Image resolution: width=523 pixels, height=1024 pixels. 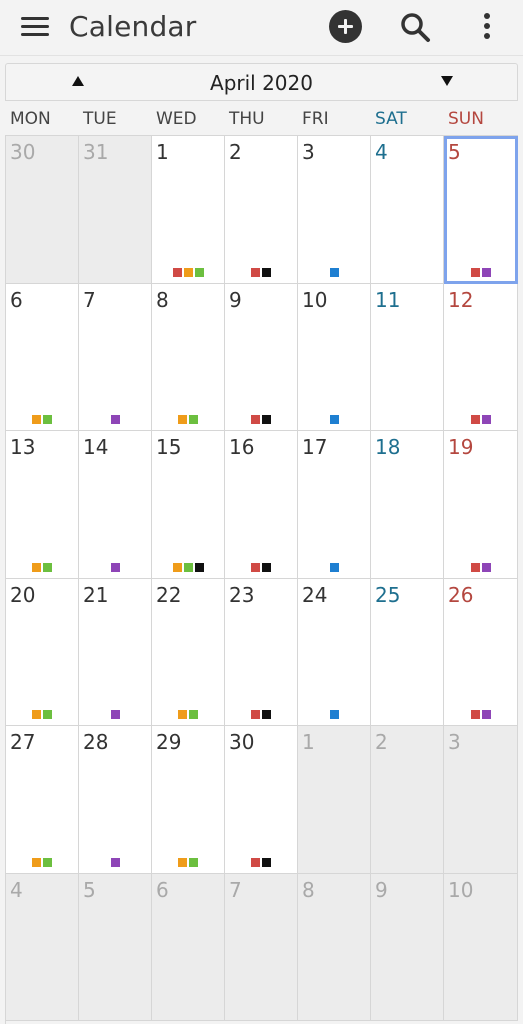 What do you see at coordinates (115, 357) in the screenshot?
I see `day-cell-tue: 7` at bounding box center [115, 357].